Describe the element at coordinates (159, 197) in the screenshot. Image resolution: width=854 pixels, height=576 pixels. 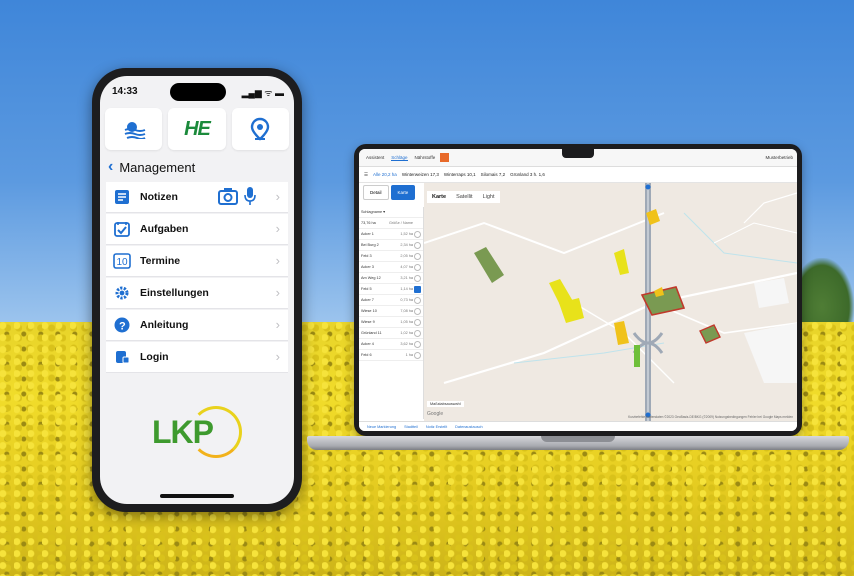
I see `menu-item-label: Notizen` at that location.